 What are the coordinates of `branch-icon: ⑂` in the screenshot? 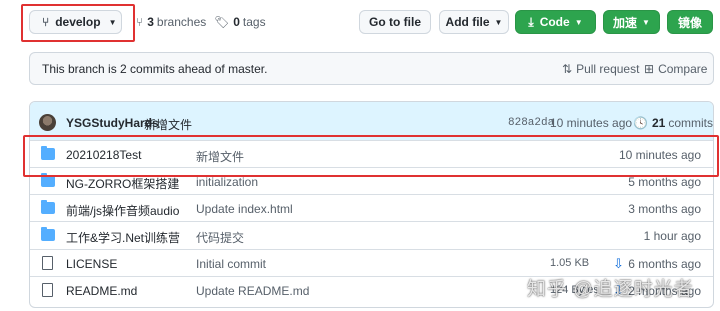 It's located at (140, 22).